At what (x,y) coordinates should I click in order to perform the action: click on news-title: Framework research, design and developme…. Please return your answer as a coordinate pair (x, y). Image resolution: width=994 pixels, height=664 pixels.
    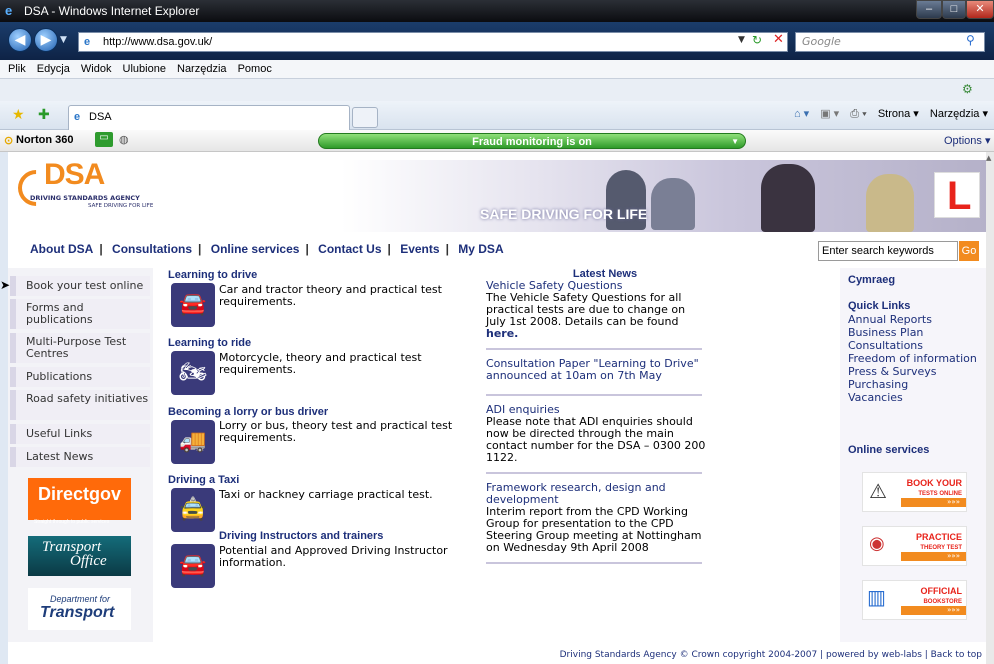
    Looking at the image, I should click on (596, 494).